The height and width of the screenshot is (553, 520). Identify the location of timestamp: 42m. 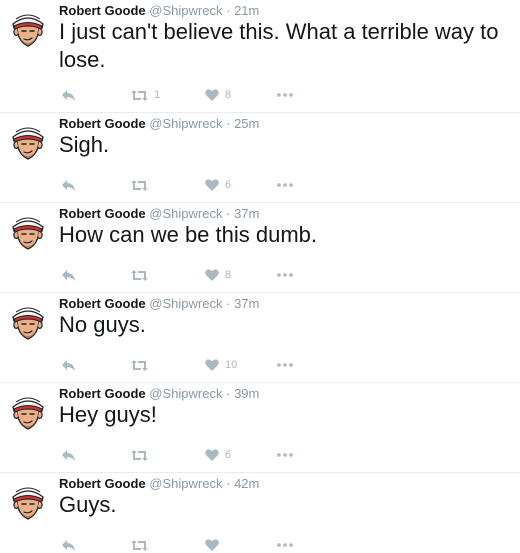
(246, 483).